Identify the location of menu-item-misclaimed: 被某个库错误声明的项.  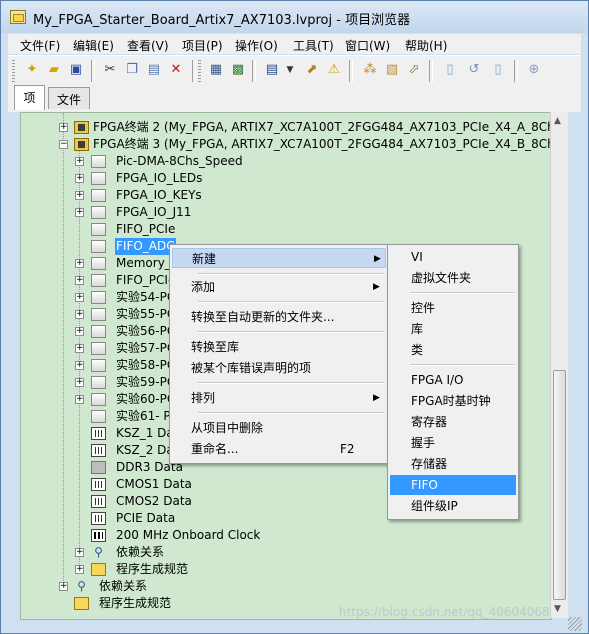
(279, 368).